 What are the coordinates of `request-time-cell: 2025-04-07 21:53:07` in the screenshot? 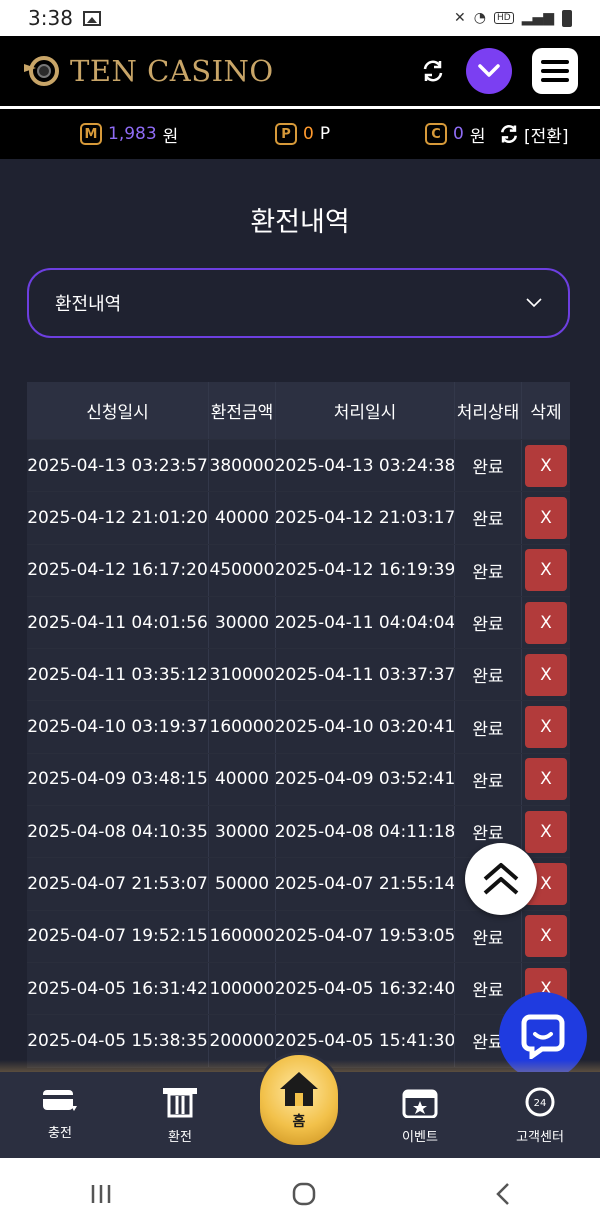 It's located at (118, 884).